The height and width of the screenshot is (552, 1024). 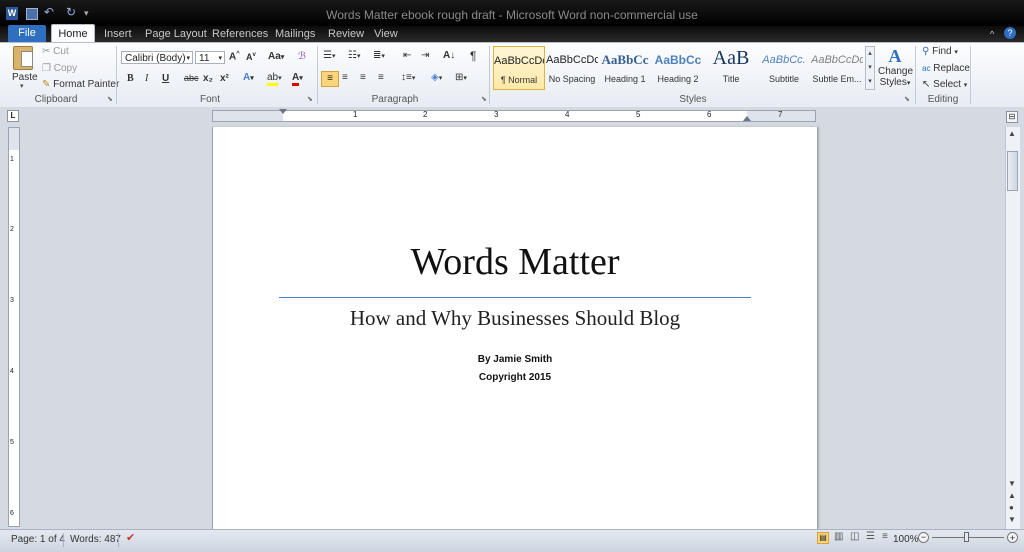 I want to click on clear-formatting-icon: ℬ, so click(x=302, y=56).